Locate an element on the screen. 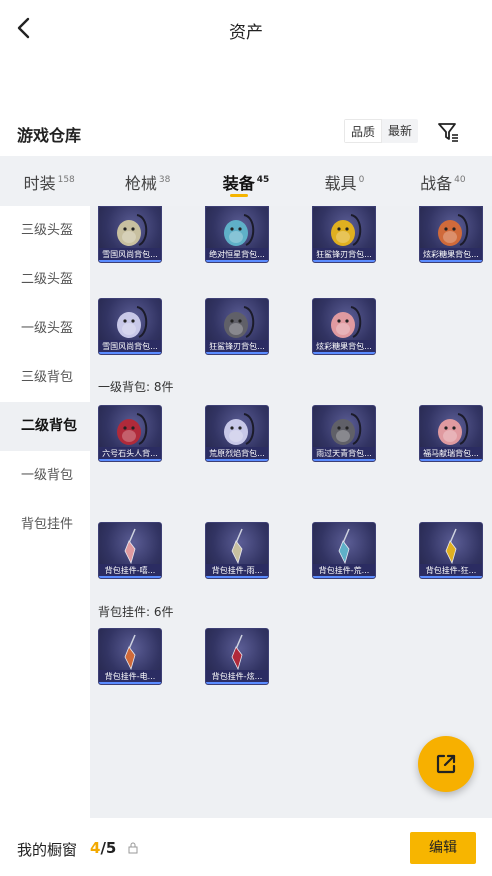 Image resolution: width=492 pixels, height=876 pixels. active-tab-indicator is located at coordinates (239, 195).